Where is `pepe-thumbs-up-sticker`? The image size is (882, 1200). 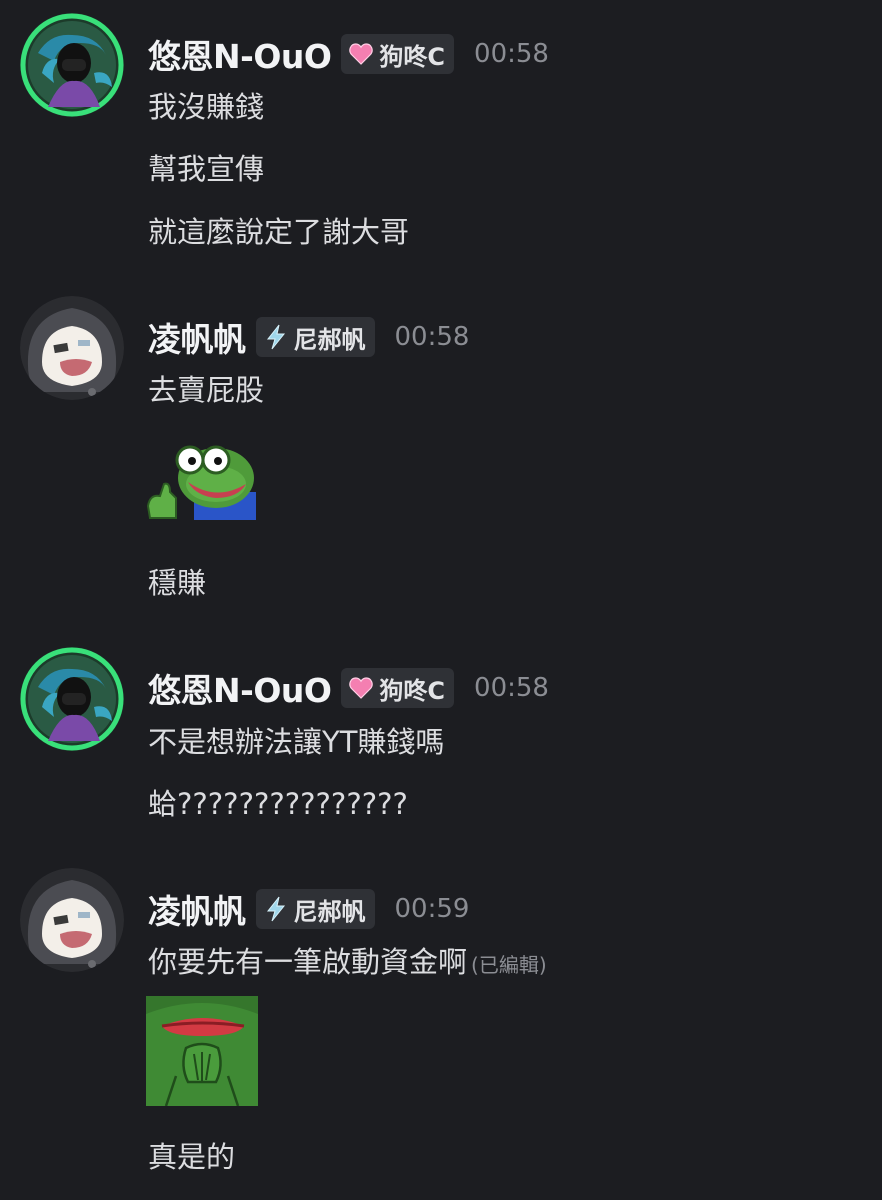 pepe-thumbs-up-sticker is located at coordinates (202, 478).